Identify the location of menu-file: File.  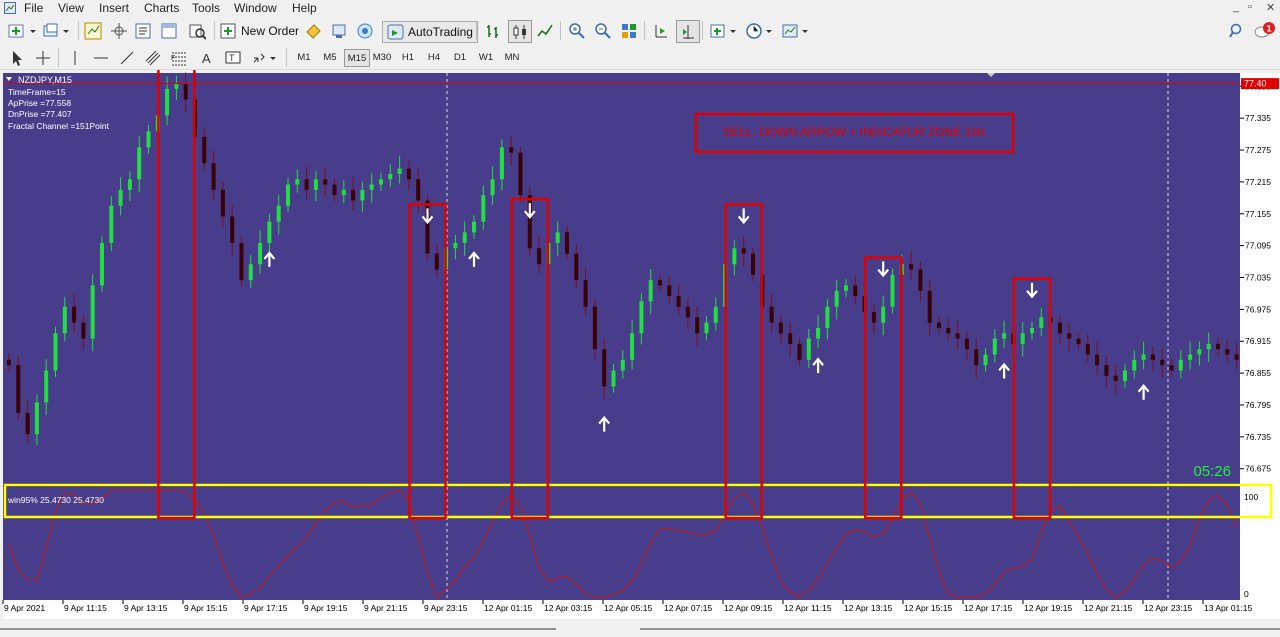
(33, 8).